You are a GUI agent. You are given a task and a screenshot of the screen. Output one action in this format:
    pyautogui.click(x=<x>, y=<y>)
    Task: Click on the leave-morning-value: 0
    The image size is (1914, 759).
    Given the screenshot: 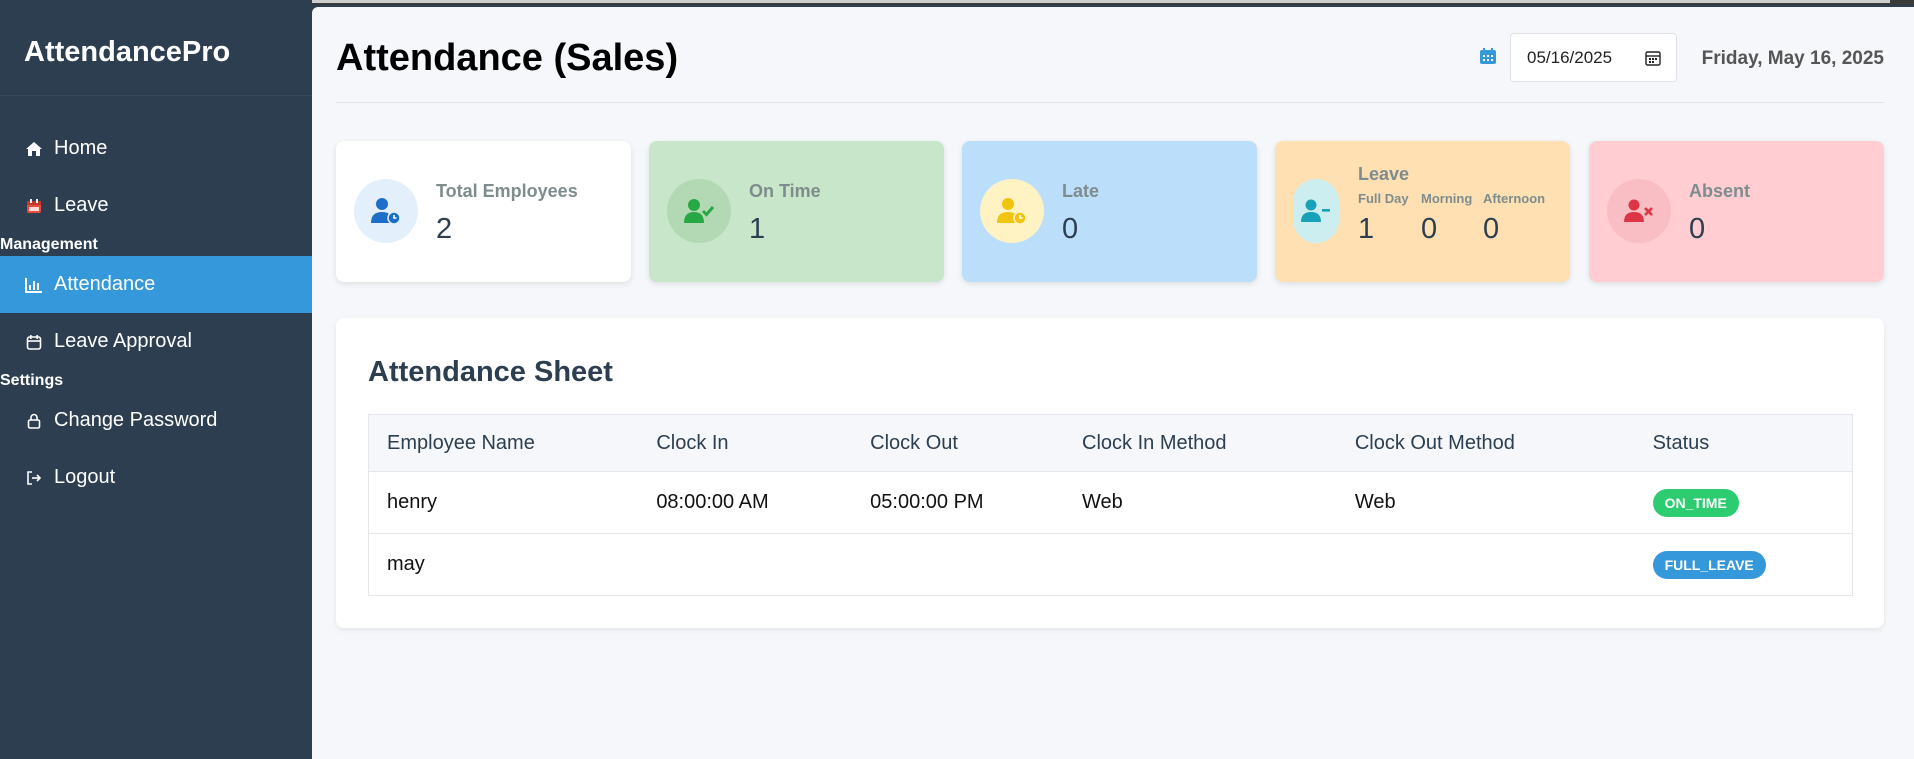 What is the action you would take?
    pyautogui.click(x=1429, y=229)
    